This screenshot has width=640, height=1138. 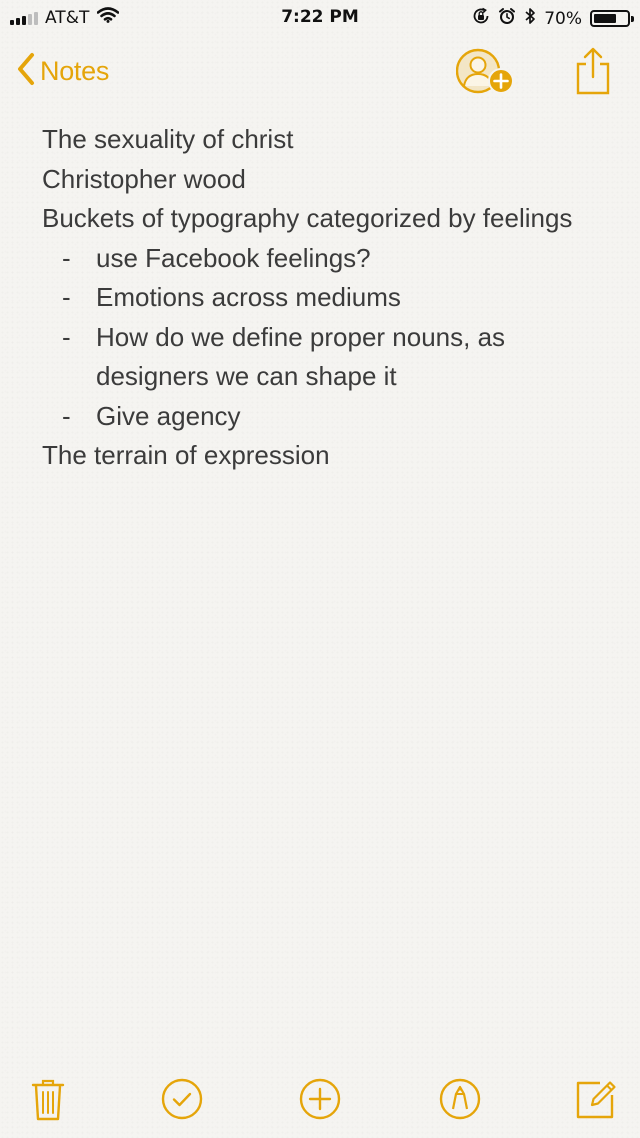 I want to click on add-person-icon, so click(x=486, y=74).